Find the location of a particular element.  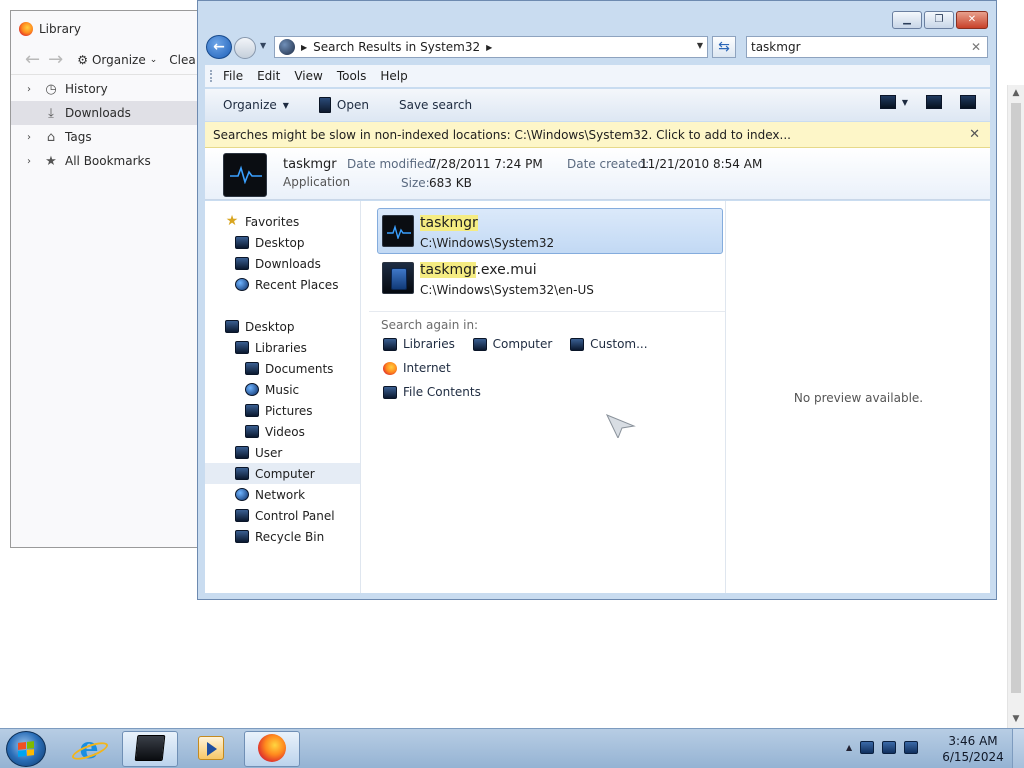

mouse-pointer-icon is located at coordinates (621, 426).